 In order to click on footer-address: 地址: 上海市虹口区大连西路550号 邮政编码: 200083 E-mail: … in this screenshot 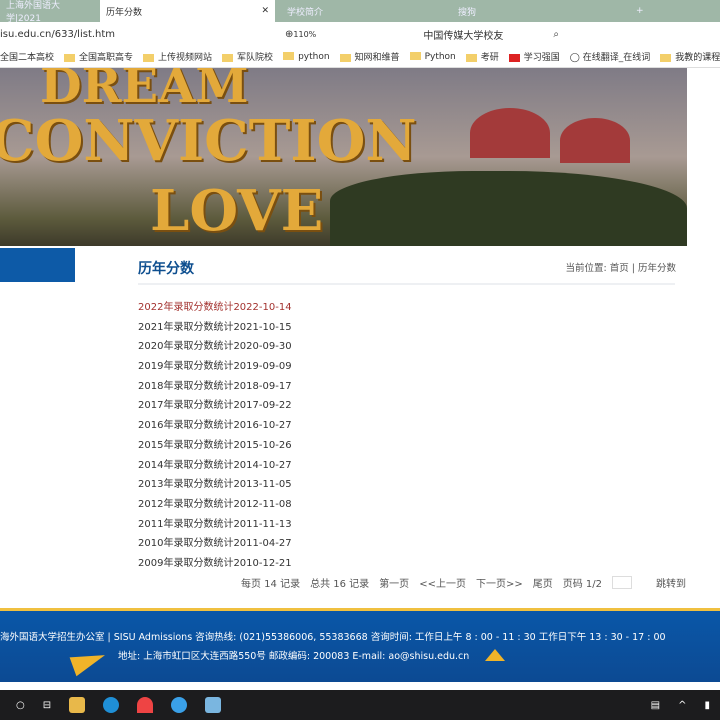, I will do `click(294, 656)`.